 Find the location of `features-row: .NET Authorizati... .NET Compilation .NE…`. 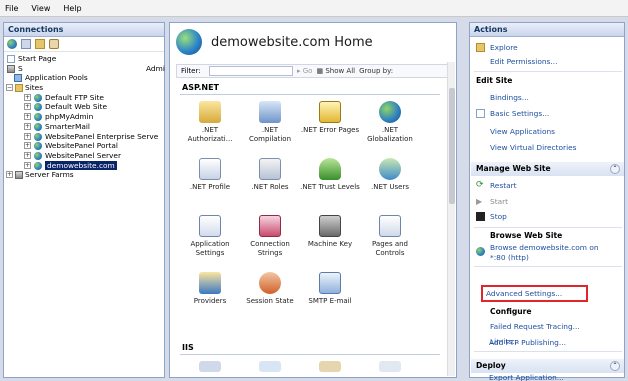

features-row: .NET Authorizati... .NET Compilation .NE… is located at coordinates (310, 123).